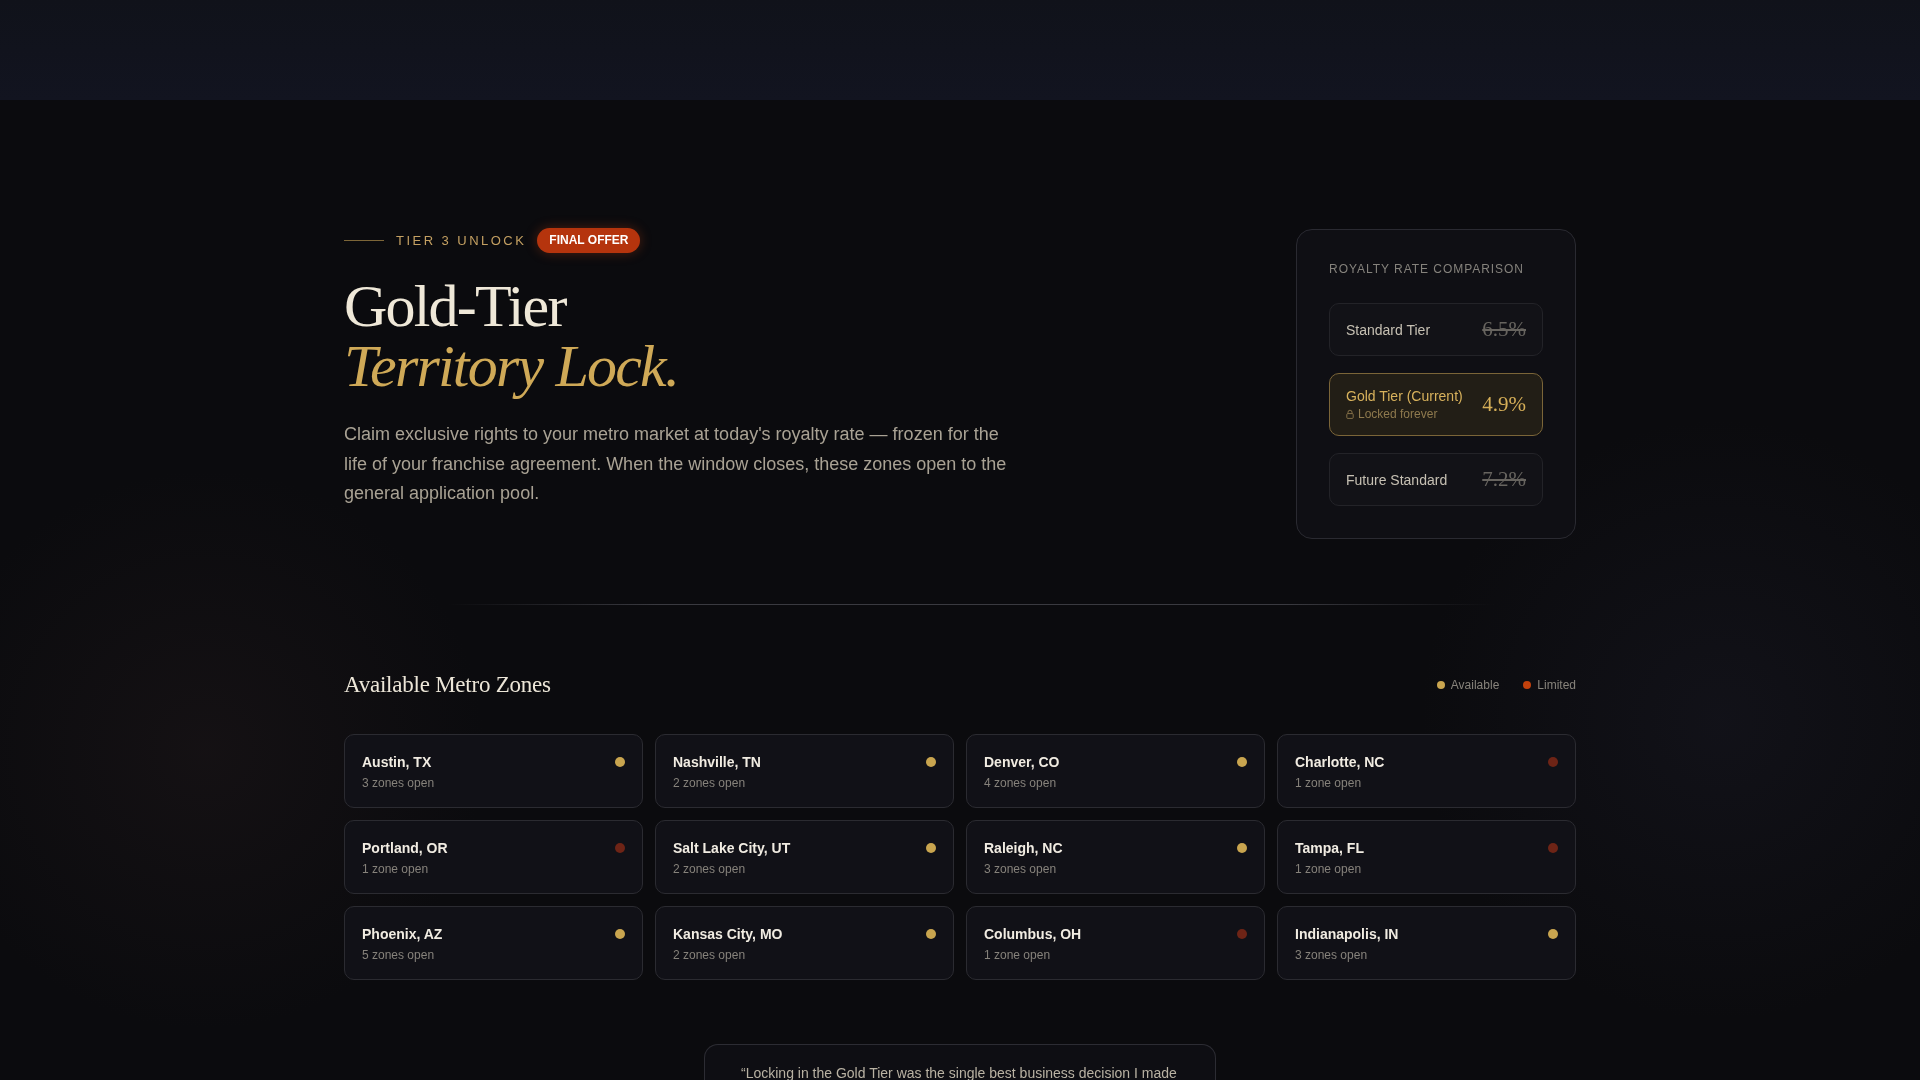  What do you see at coordinates (1021, 783) in the screenshot?
I see `zone-detail: 4 zones open` at bounding box center [1021, 783].